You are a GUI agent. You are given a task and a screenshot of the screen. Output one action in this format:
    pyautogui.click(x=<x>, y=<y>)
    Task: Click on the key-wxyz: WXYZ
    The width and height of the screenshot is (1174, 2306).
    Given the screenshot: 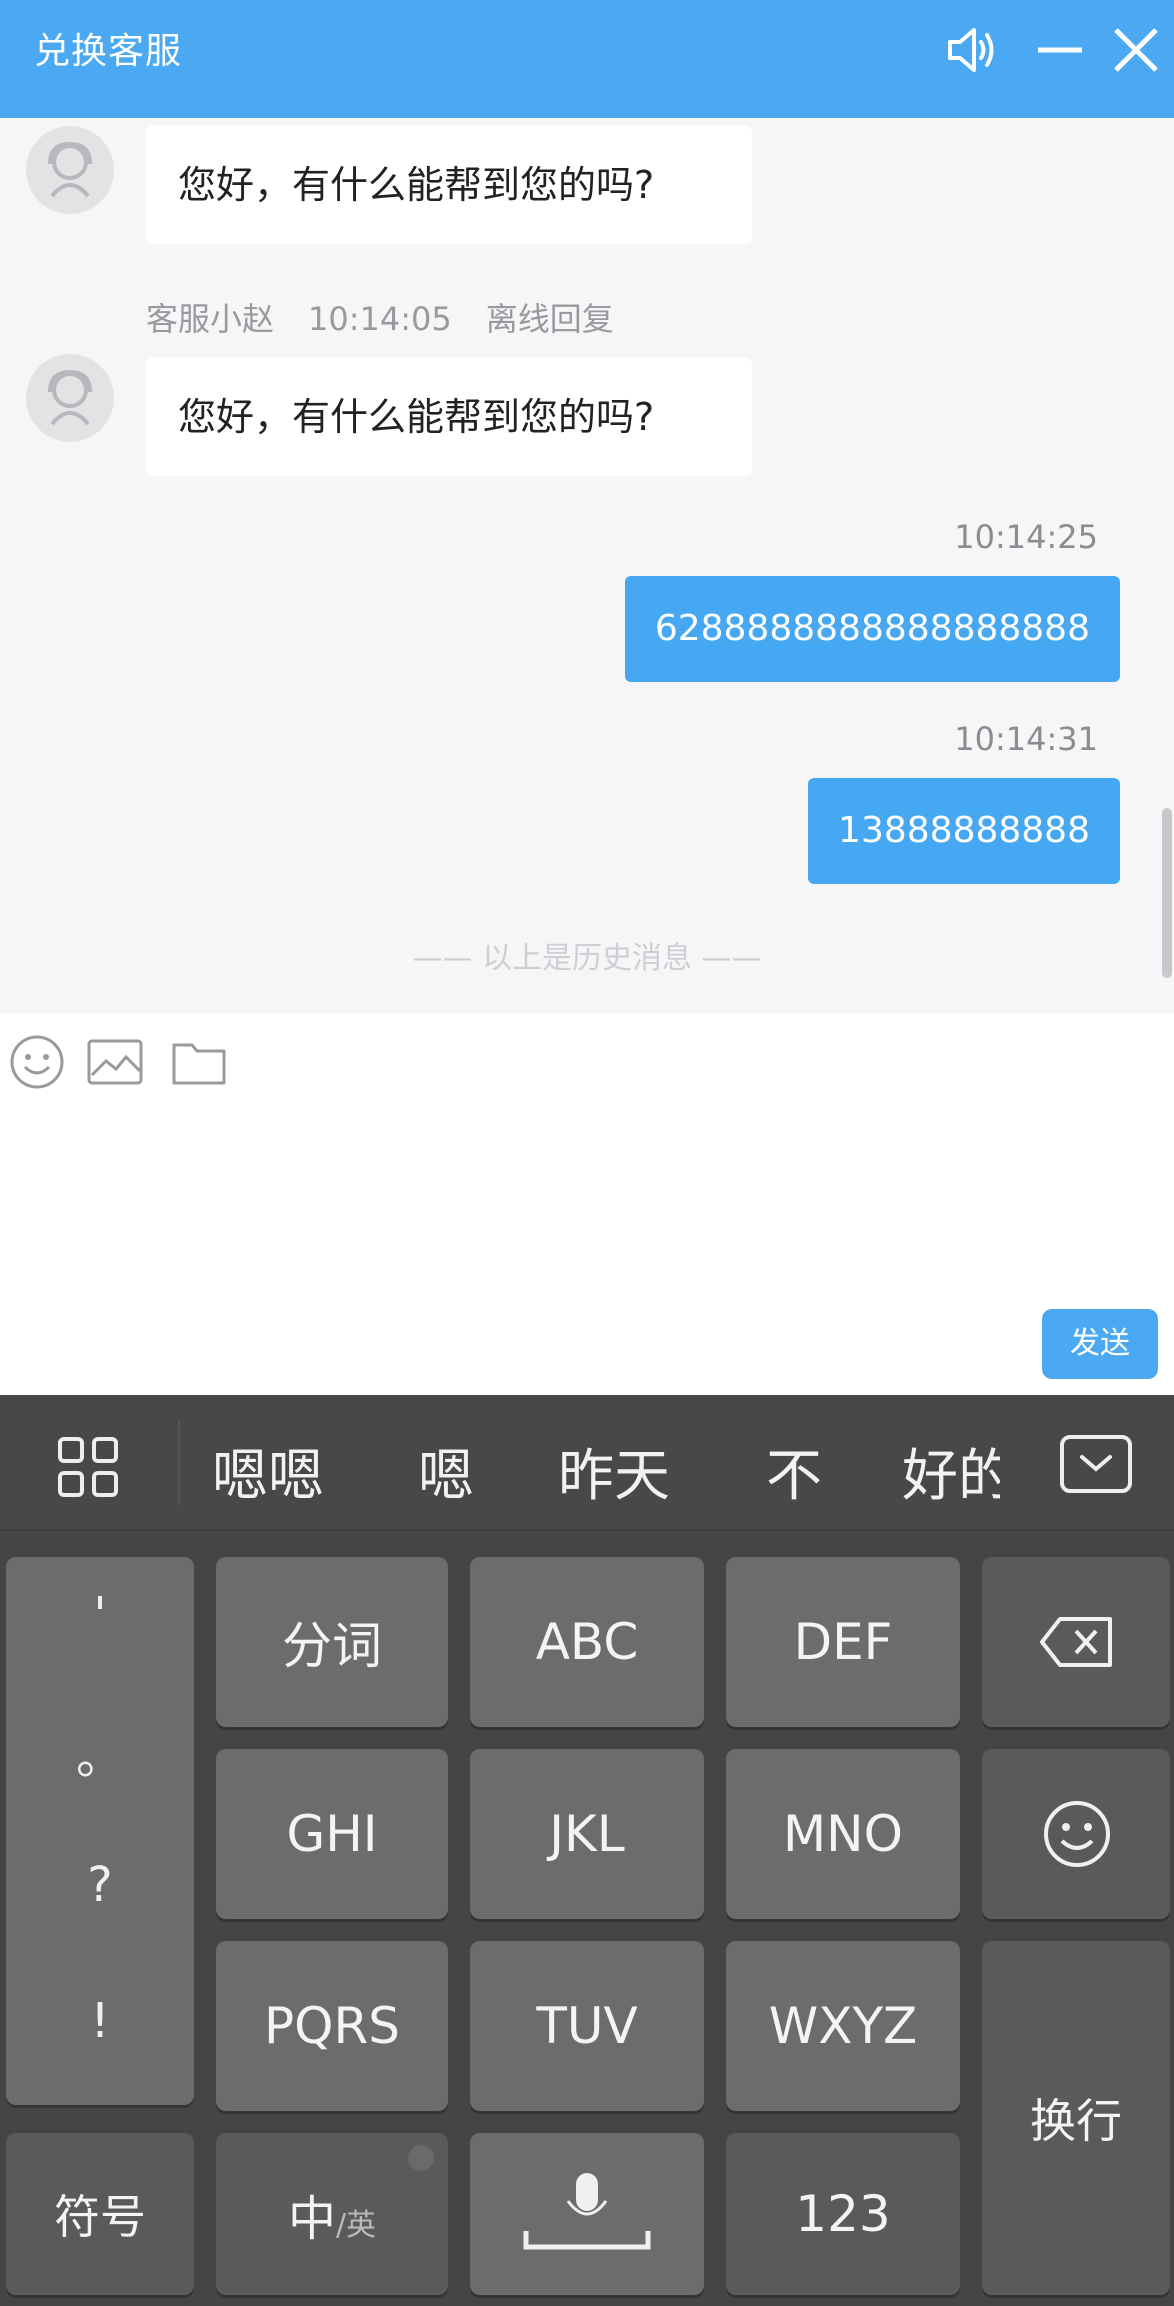 What is the action you would take?
    pyautogui.click(x=843, y=2026)
    